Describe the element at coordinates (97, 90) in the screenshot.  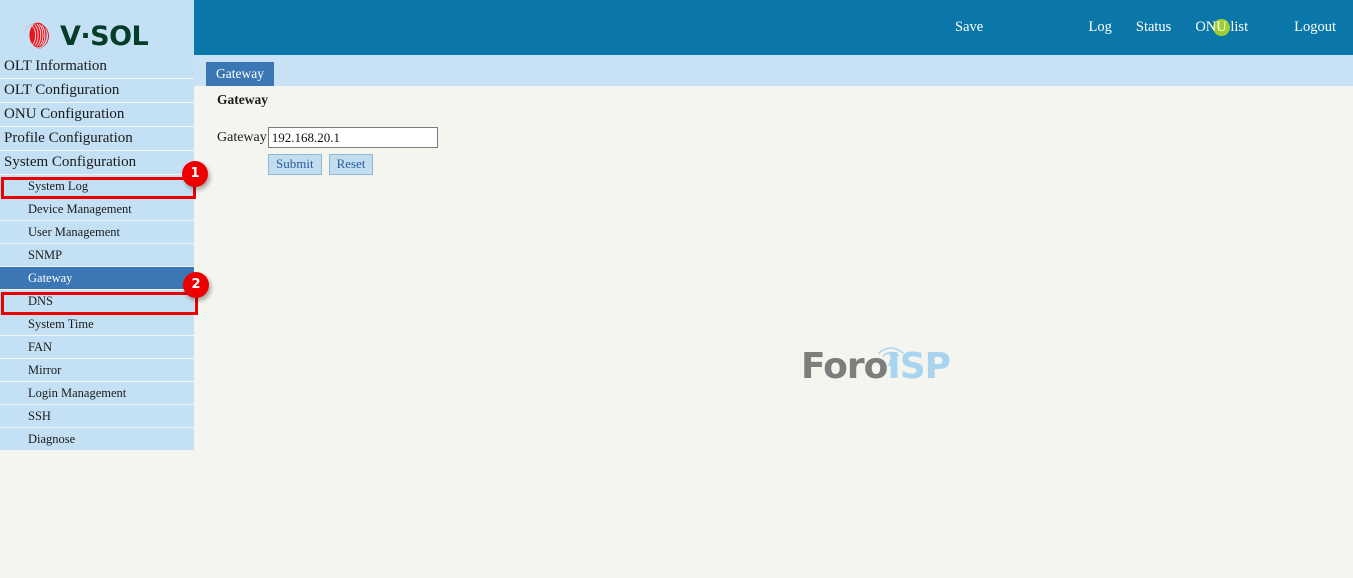
I see `sidebar-item-olt-configuration: OLT Configuration` at that location.